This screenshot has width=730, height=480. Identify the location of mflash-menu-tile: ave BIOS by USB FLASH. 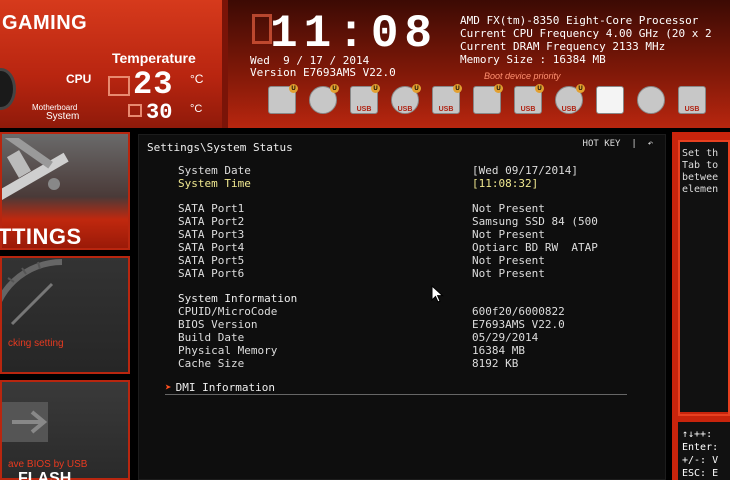
(65, 430).